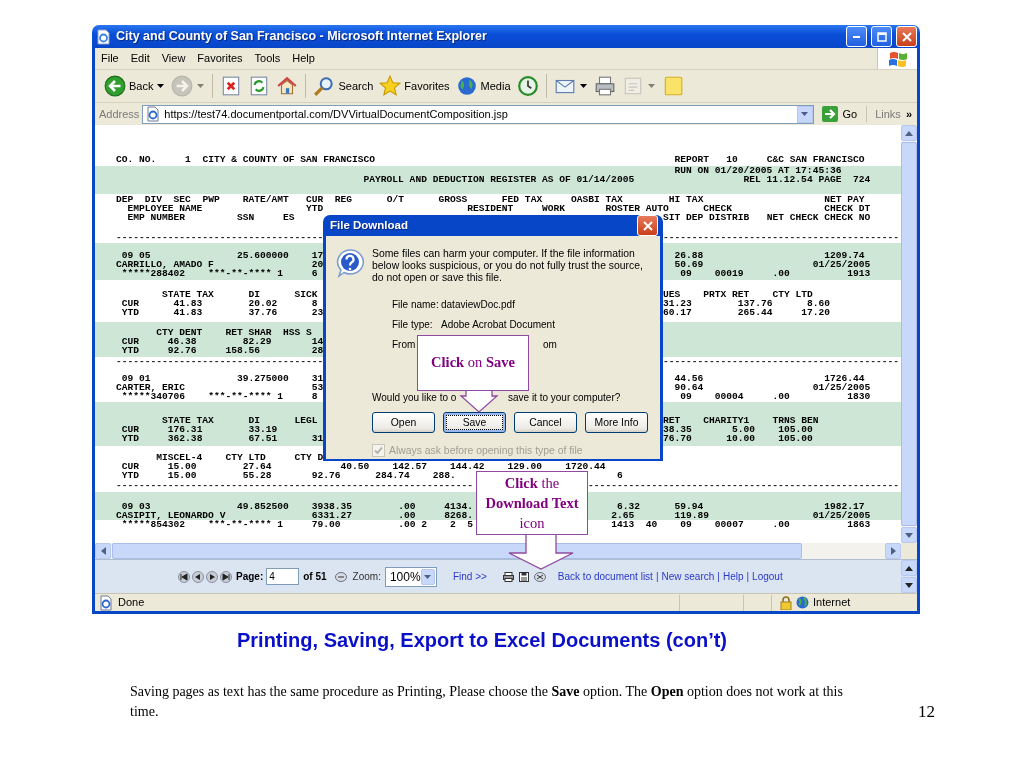 Image resolution: width=1024 pixels, height=768 pixels. I want to click on report-text: YTD, so click(130, 475).